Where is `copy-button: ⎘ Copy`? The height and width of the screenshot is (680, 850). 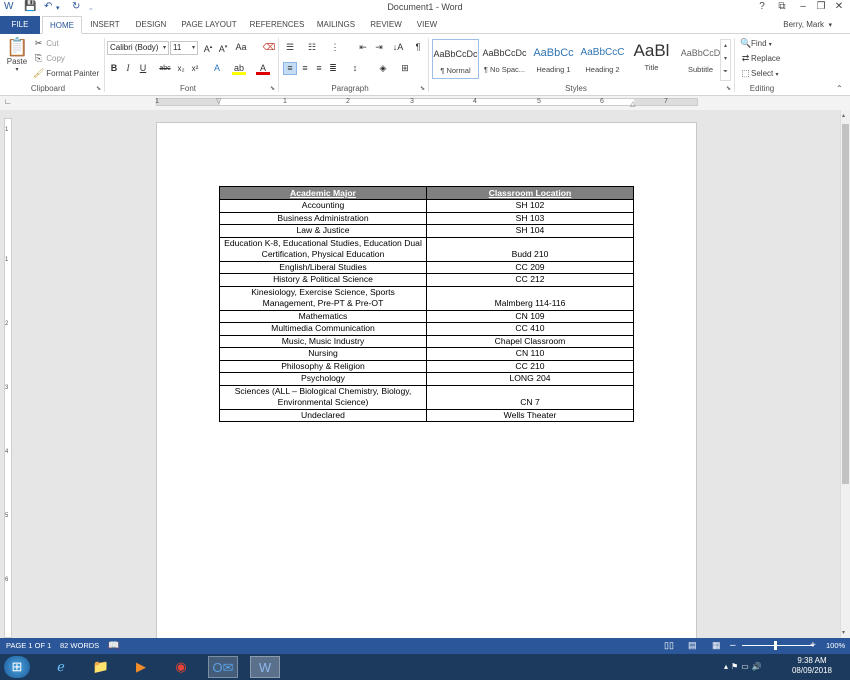
copy-button: ⎘ Copy is located at coordinates (49, 58).